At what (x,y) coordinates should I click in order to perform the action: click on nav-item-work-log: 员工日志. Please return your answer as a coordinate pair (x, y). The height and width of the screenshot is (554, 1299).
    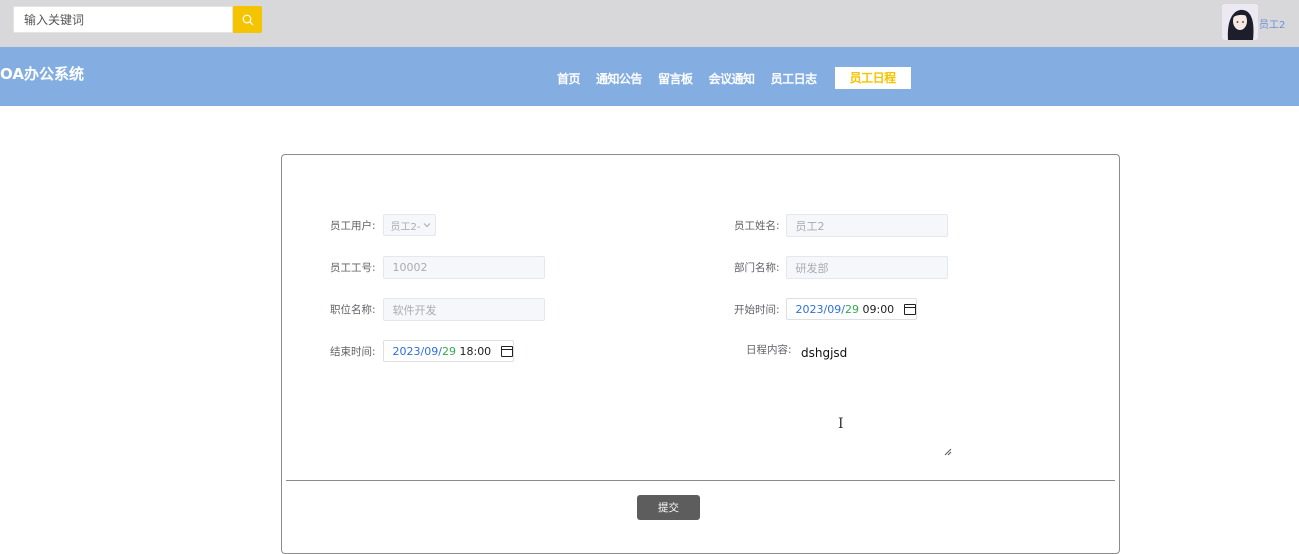
    Looking at the image, I should click on (794, 78).